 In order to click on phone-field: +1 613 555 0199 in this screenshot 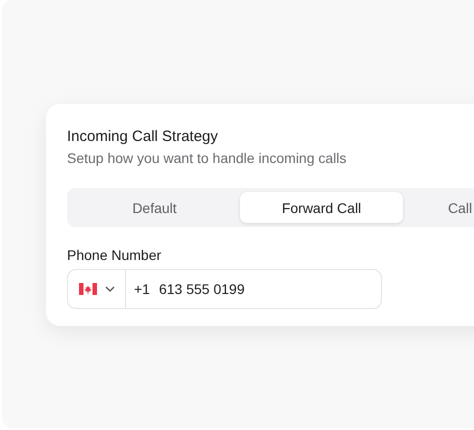, I will do `click(224, 289)`.